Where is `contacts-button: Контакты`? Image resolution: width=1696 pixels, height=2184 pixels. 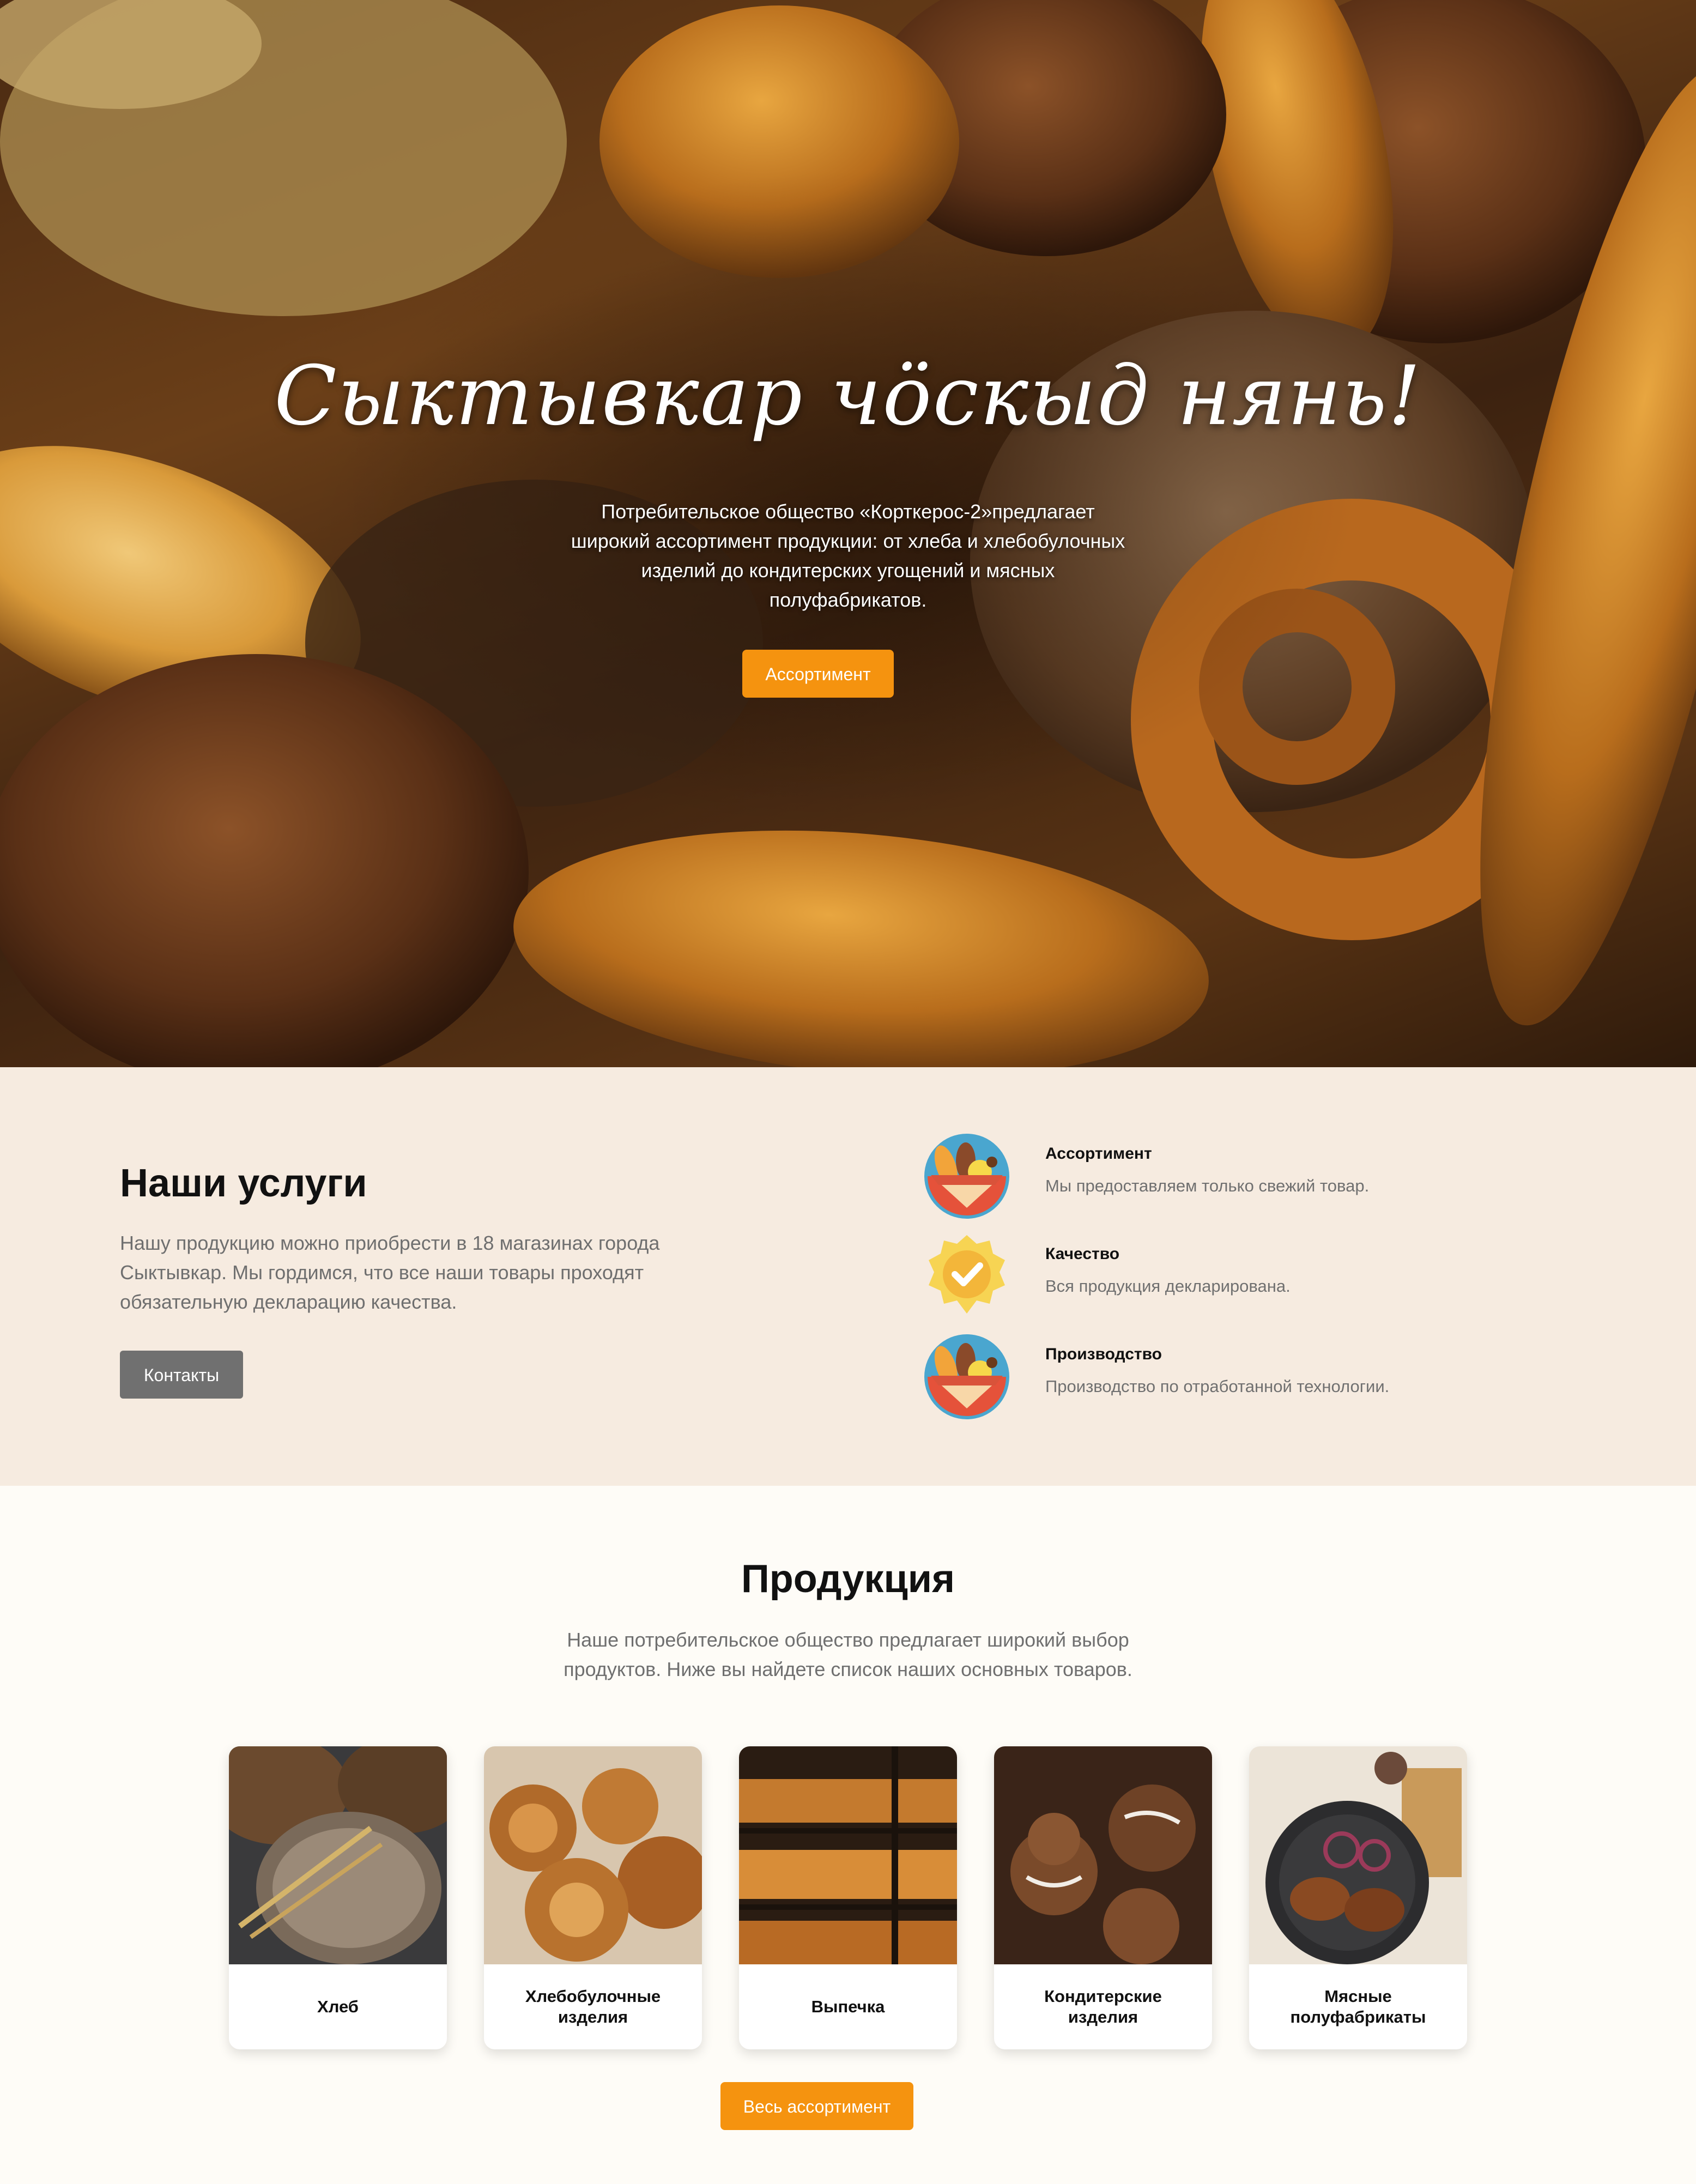
contacts-button: Контакты is located at coordinates (181, 1375).